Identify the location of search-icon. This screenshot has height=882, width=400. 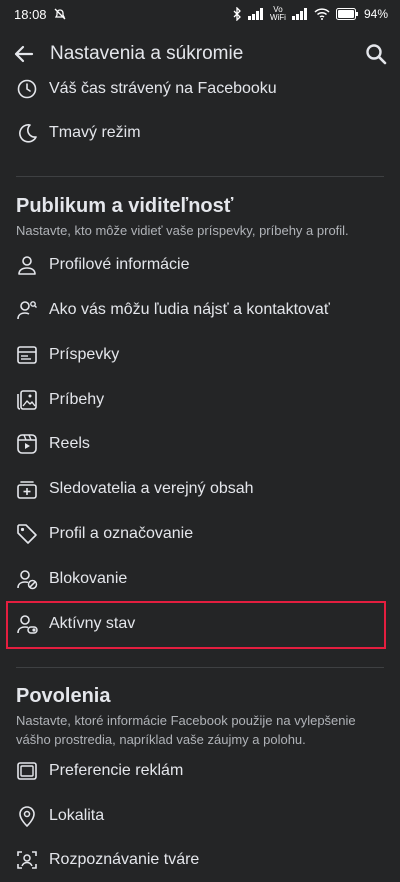
(376, 54).